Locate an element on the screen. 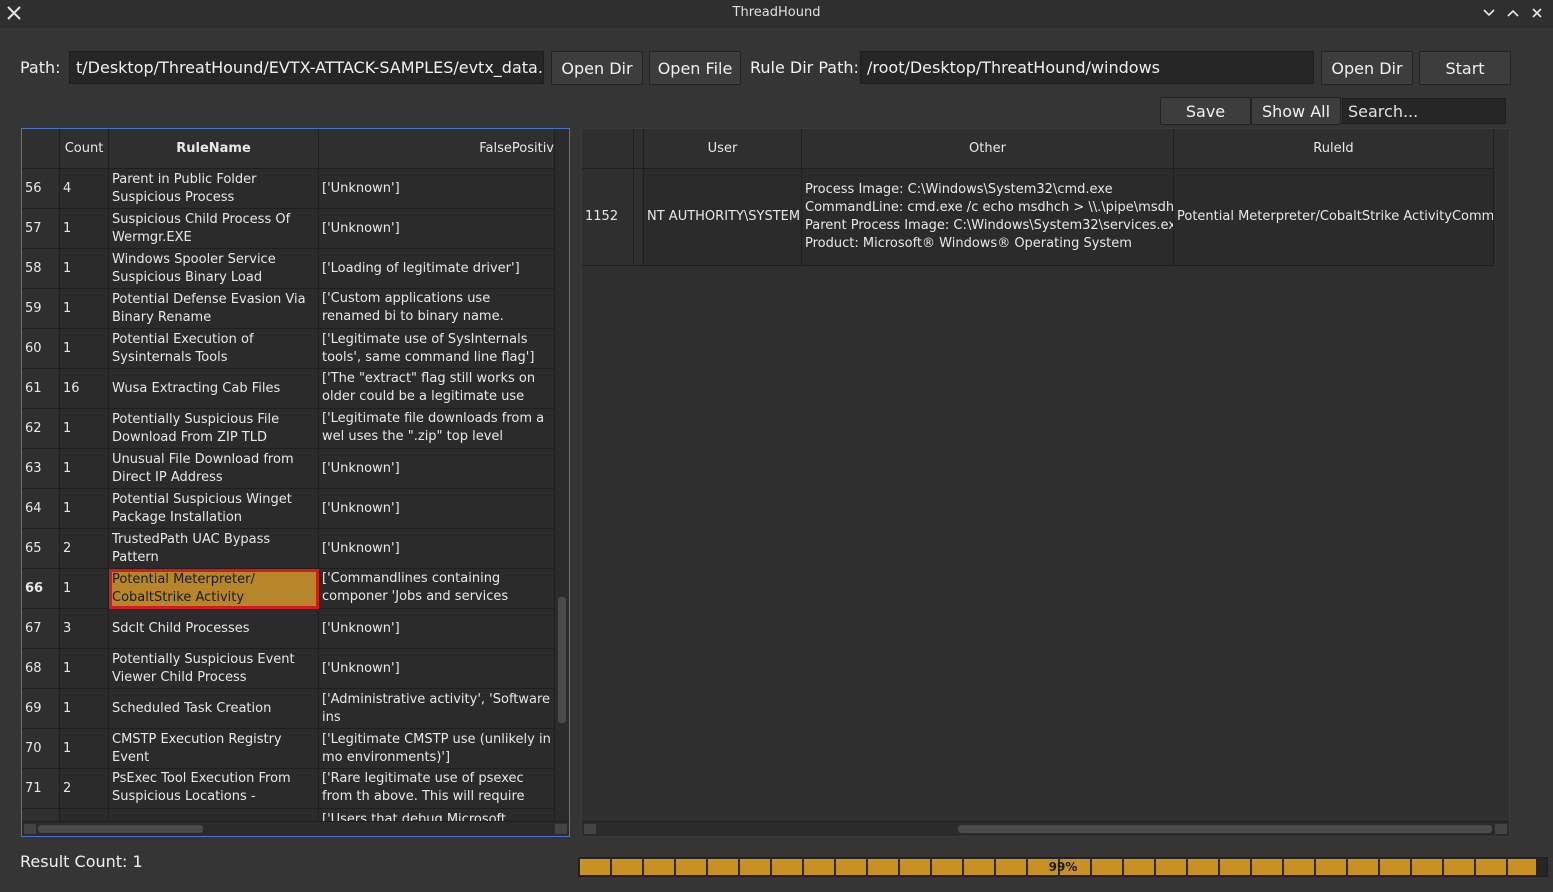  row-index: 68 is located at coordinates (41, 668).